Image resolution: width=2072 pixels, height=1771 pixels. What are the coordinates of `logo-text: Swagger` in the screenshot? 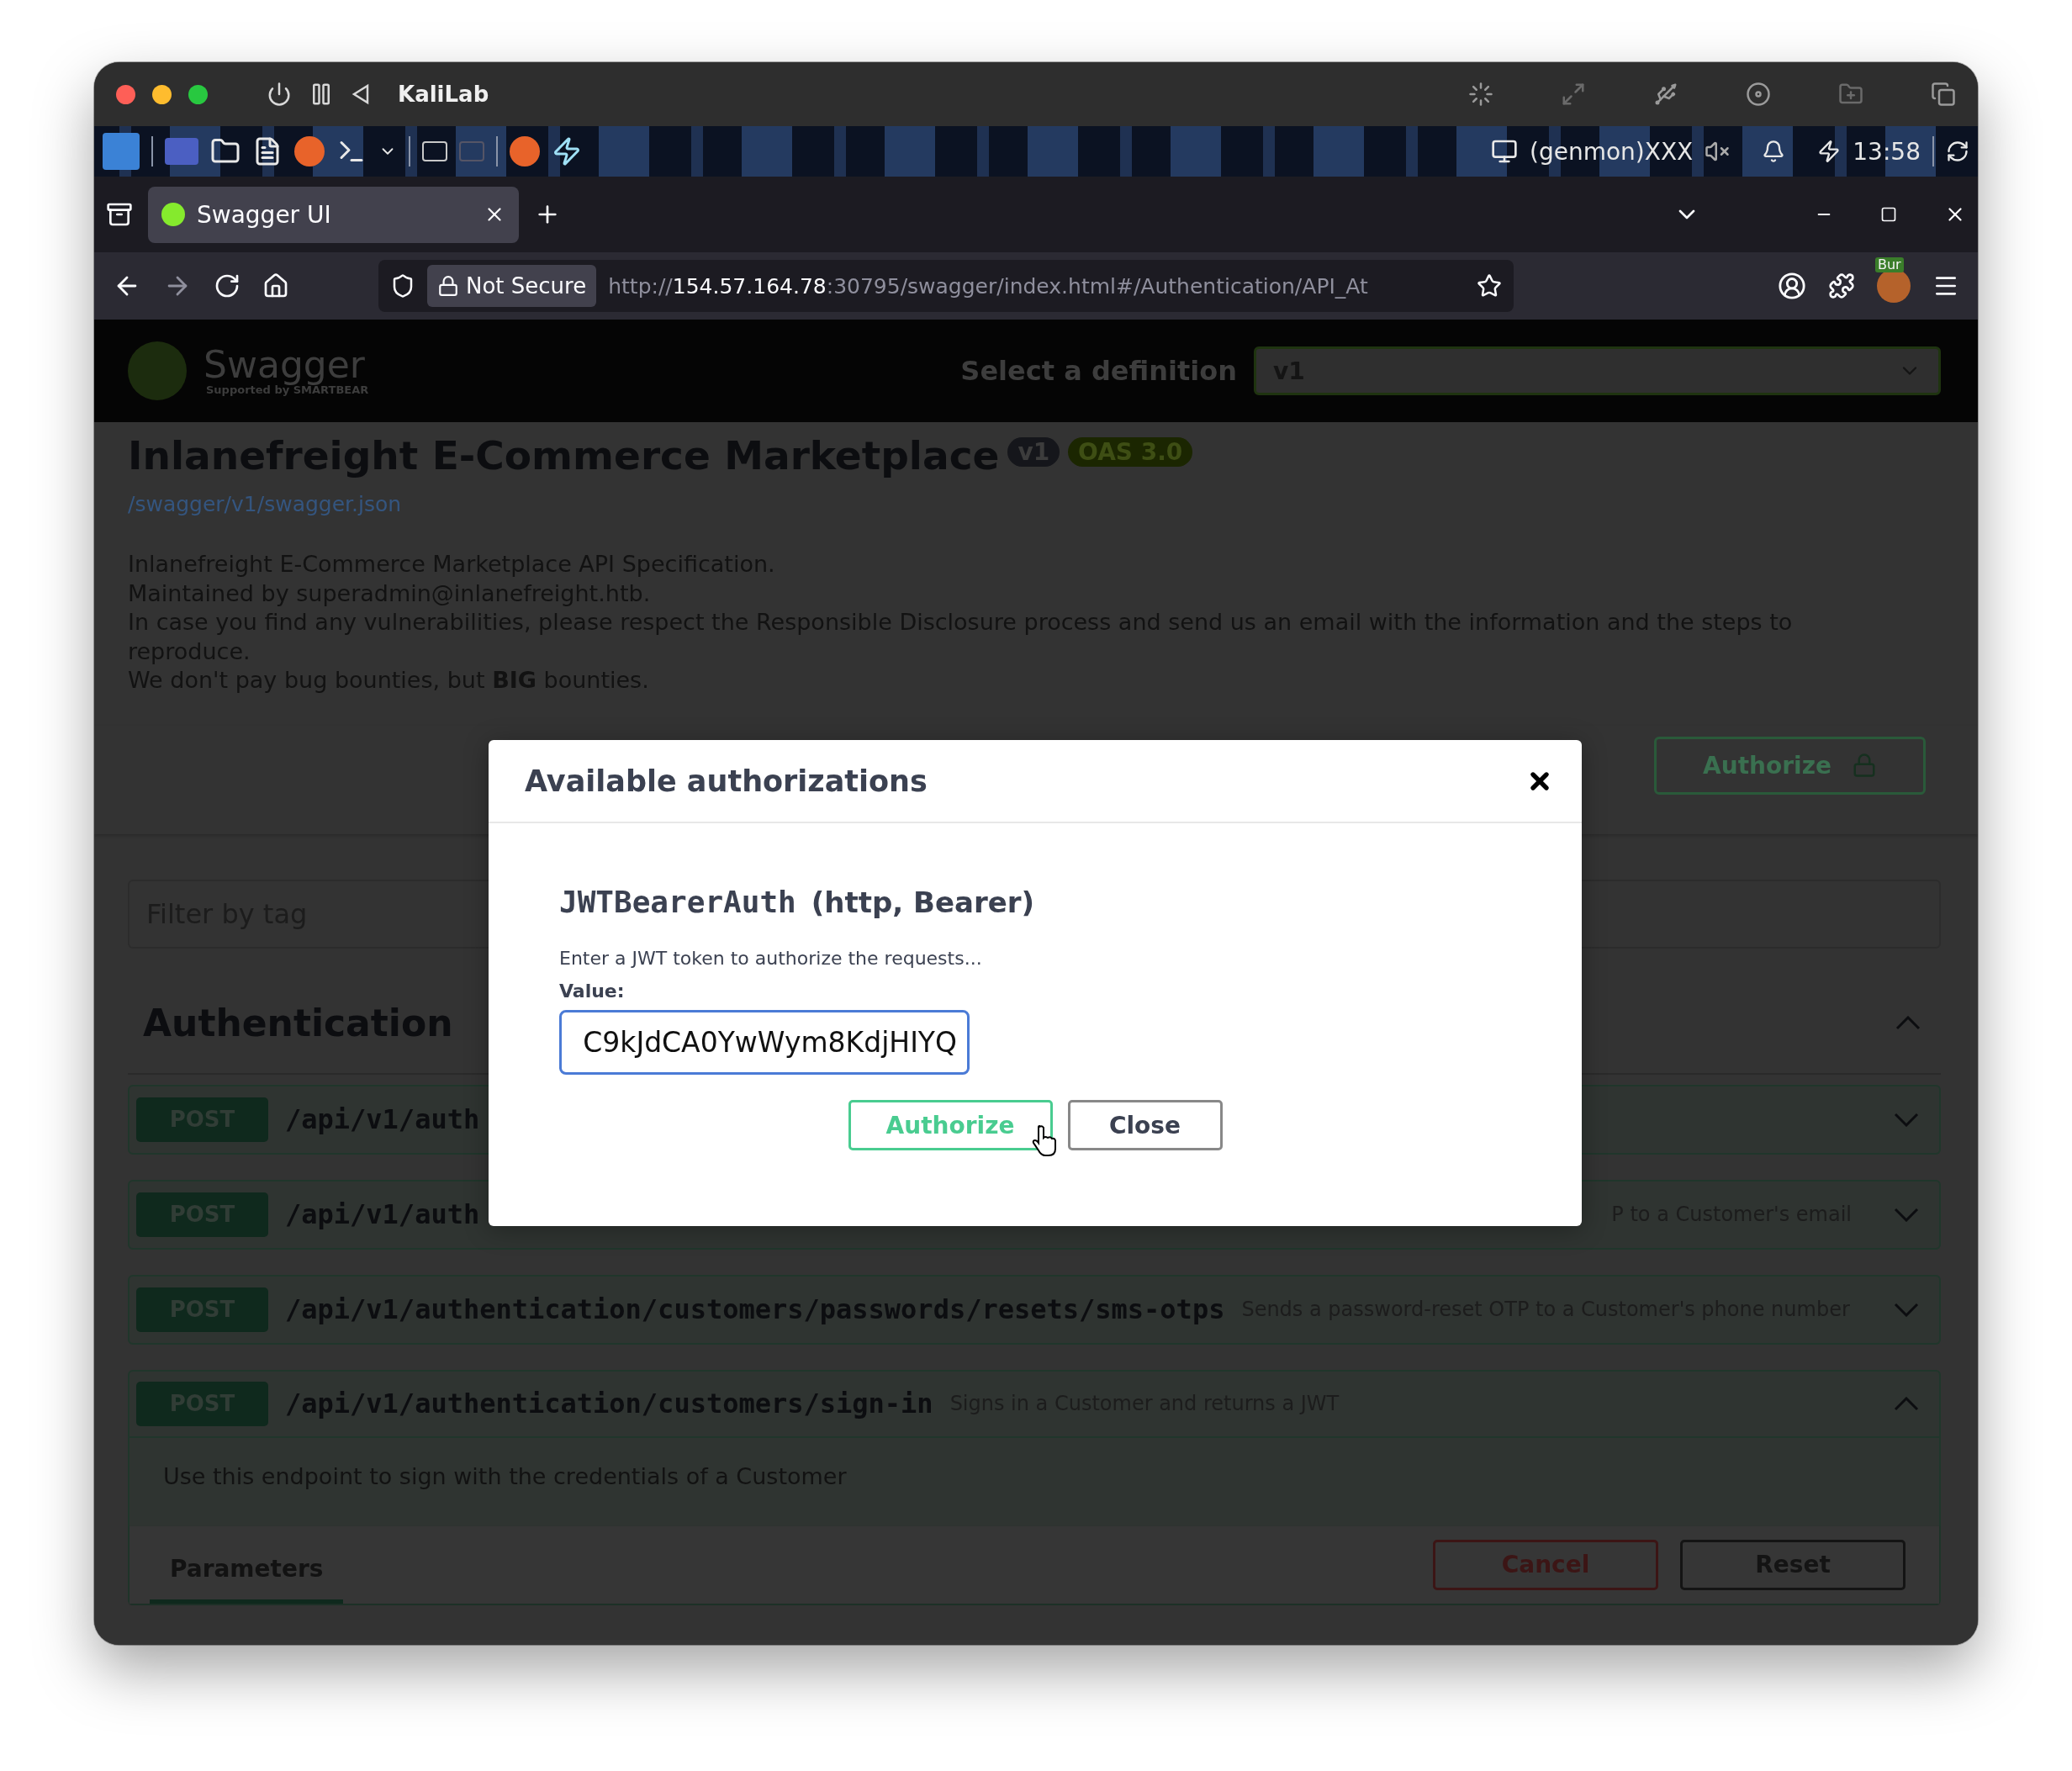 It's located at (285, 364).